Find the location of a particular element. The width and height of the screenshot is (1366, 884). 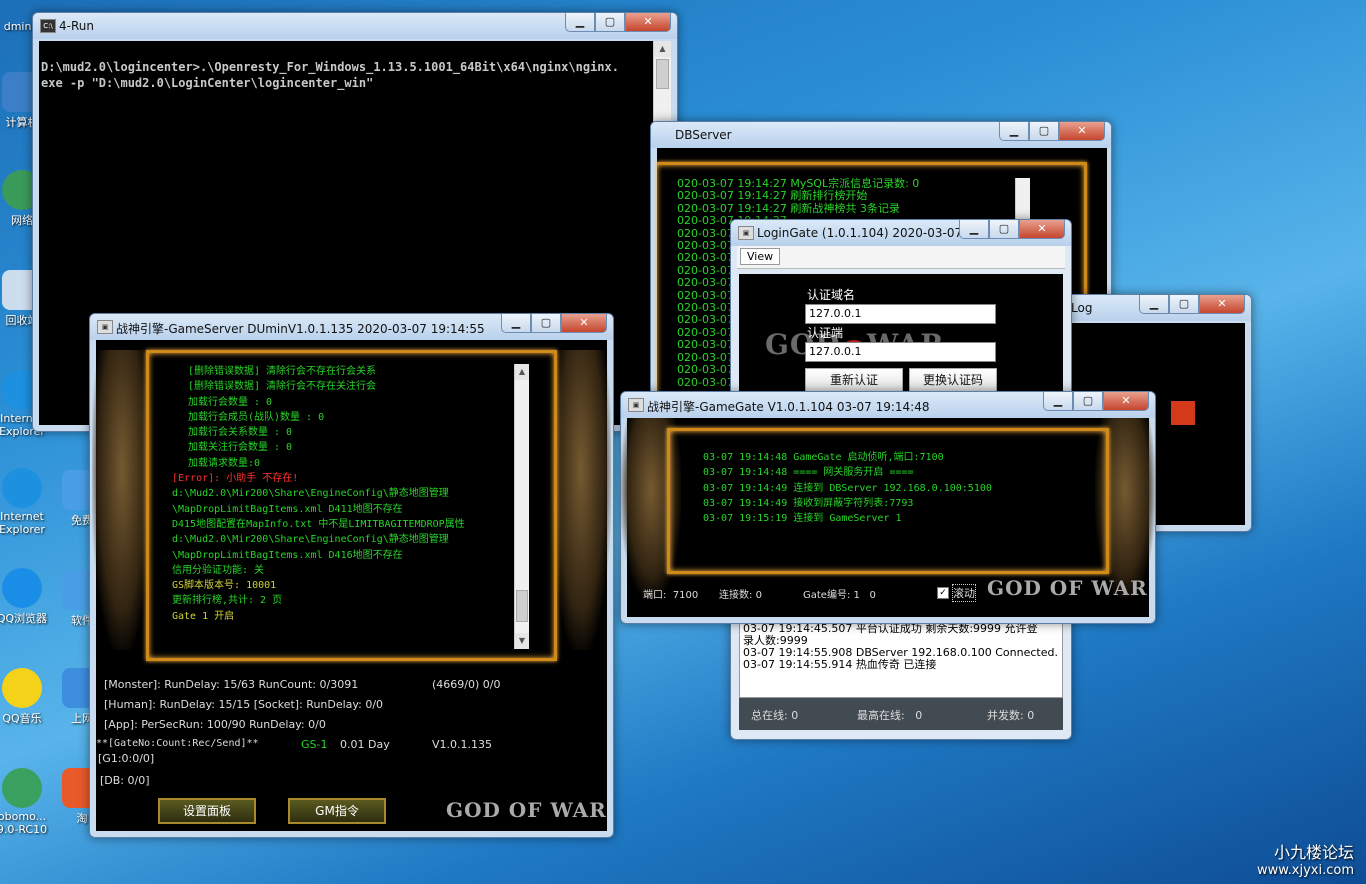

log-line: 加载请求数量:0 is located at coordinates (224, 463).